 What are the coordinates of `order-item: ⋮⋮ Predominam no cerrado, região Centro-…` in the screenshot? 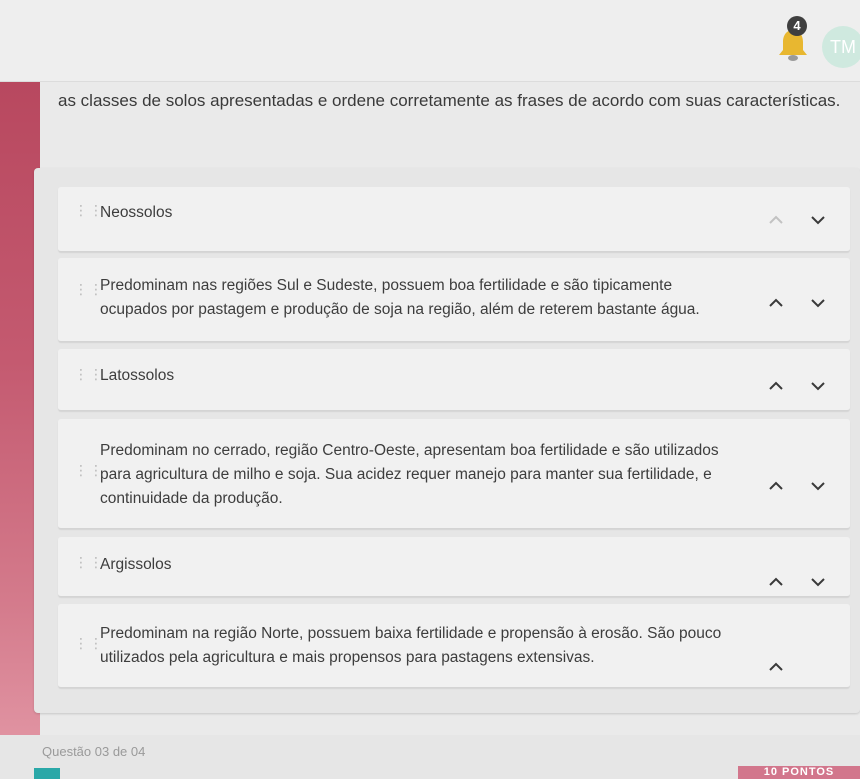 It's located at (454, 474).